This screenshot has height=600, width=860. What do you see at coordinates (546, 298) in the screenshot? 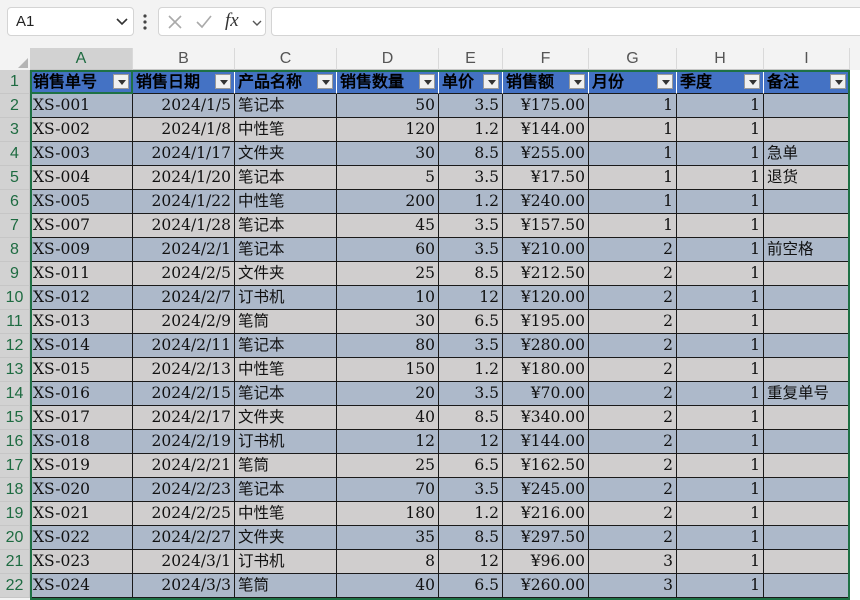
I see `cell-f: ¥120.00` at bounding box center [546, 298].